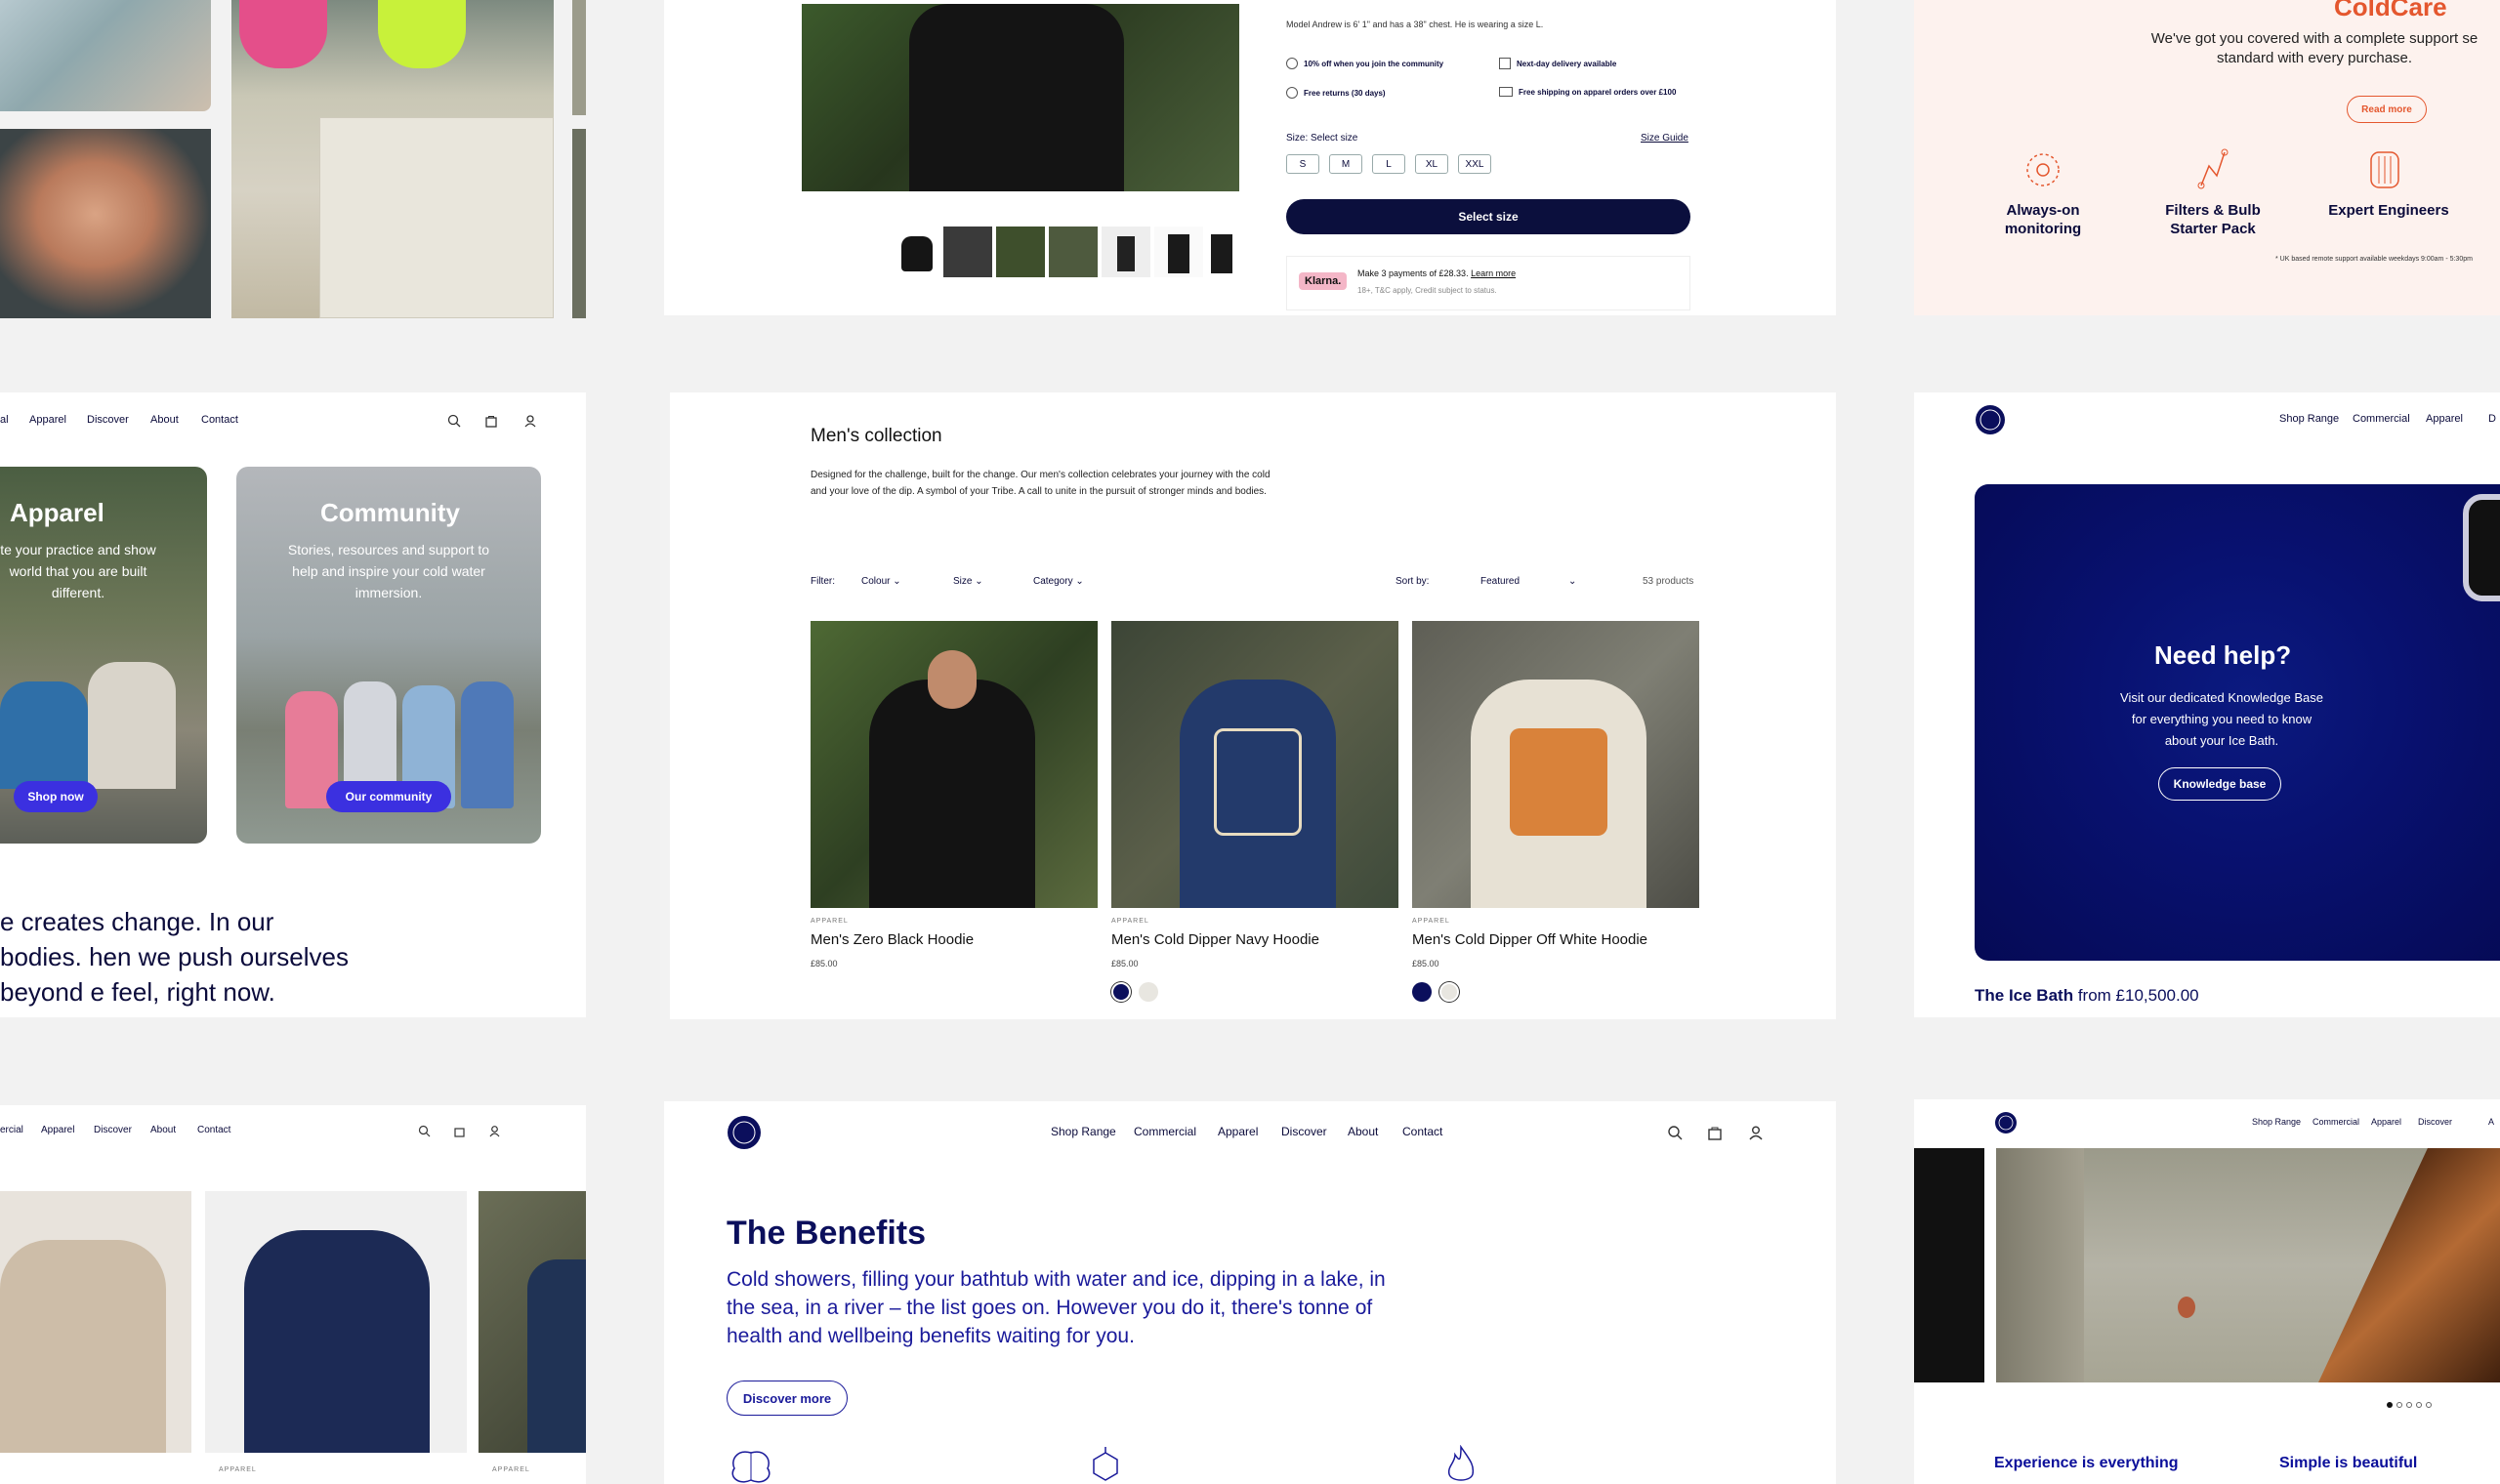 This screenshot has width=2500, height=1484. What do you see at coordinates (11, 1130) in the screenshot?
I see `nav-item: ercial` at bounding box center [11, 1130].